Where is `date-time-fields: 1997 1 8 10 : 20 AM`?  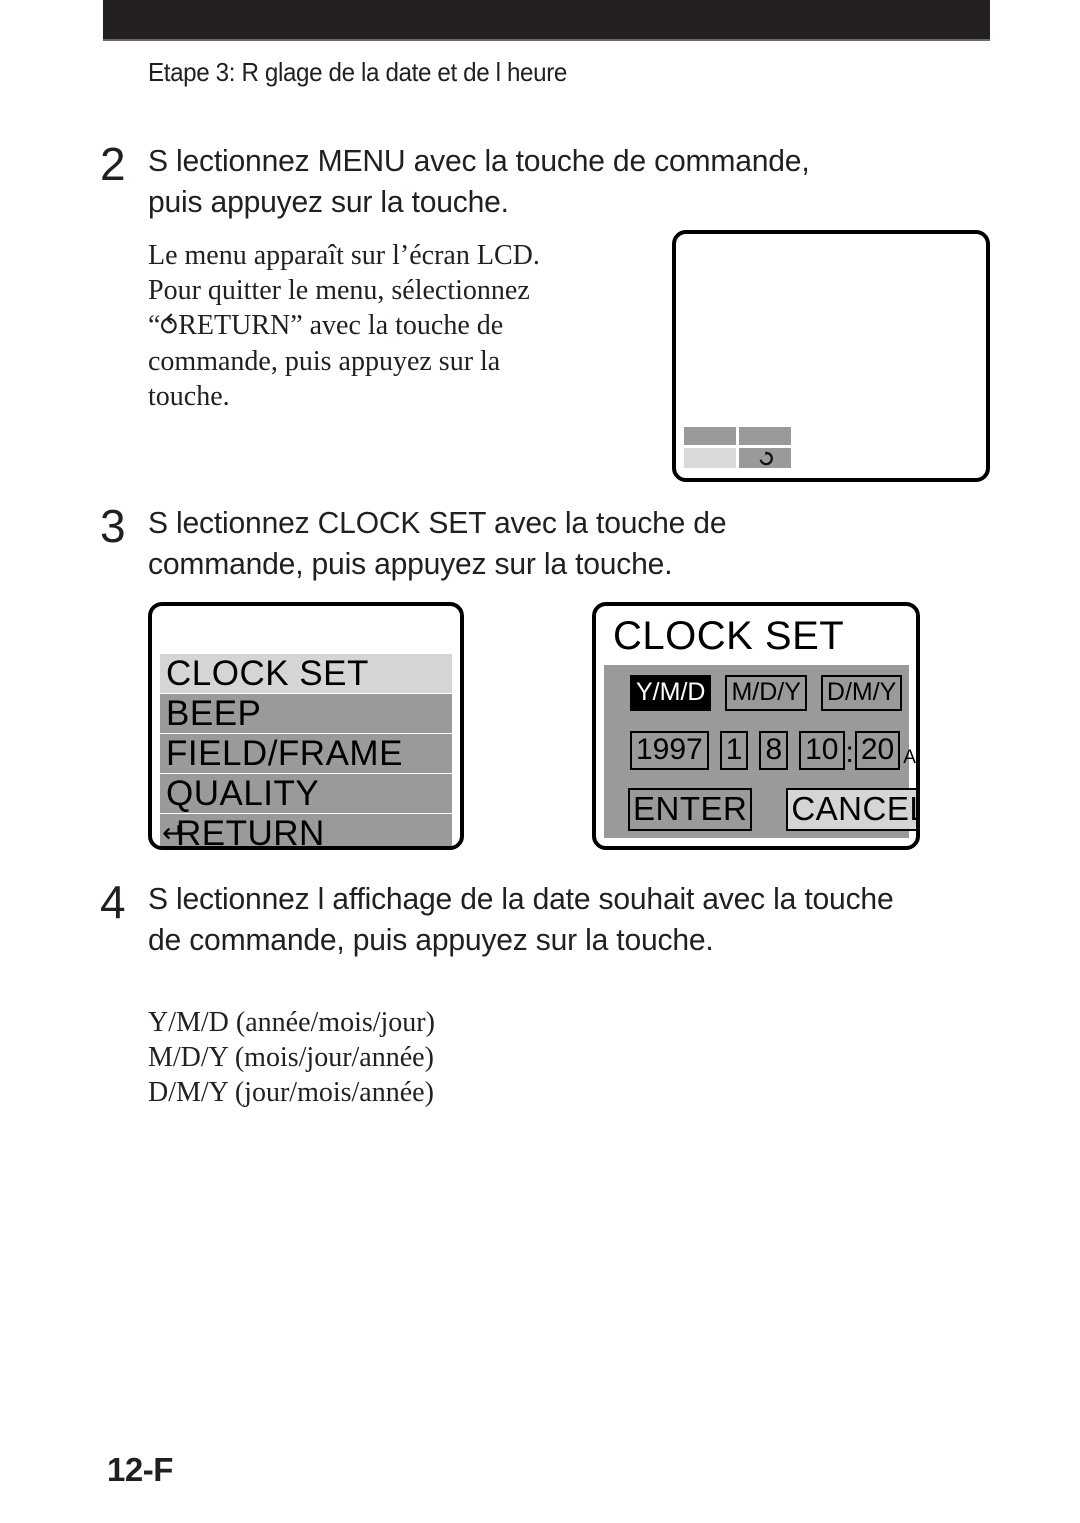 date-time-fields: 1997 1 8 10 : 20 AM is located at coordinates (773, 750).